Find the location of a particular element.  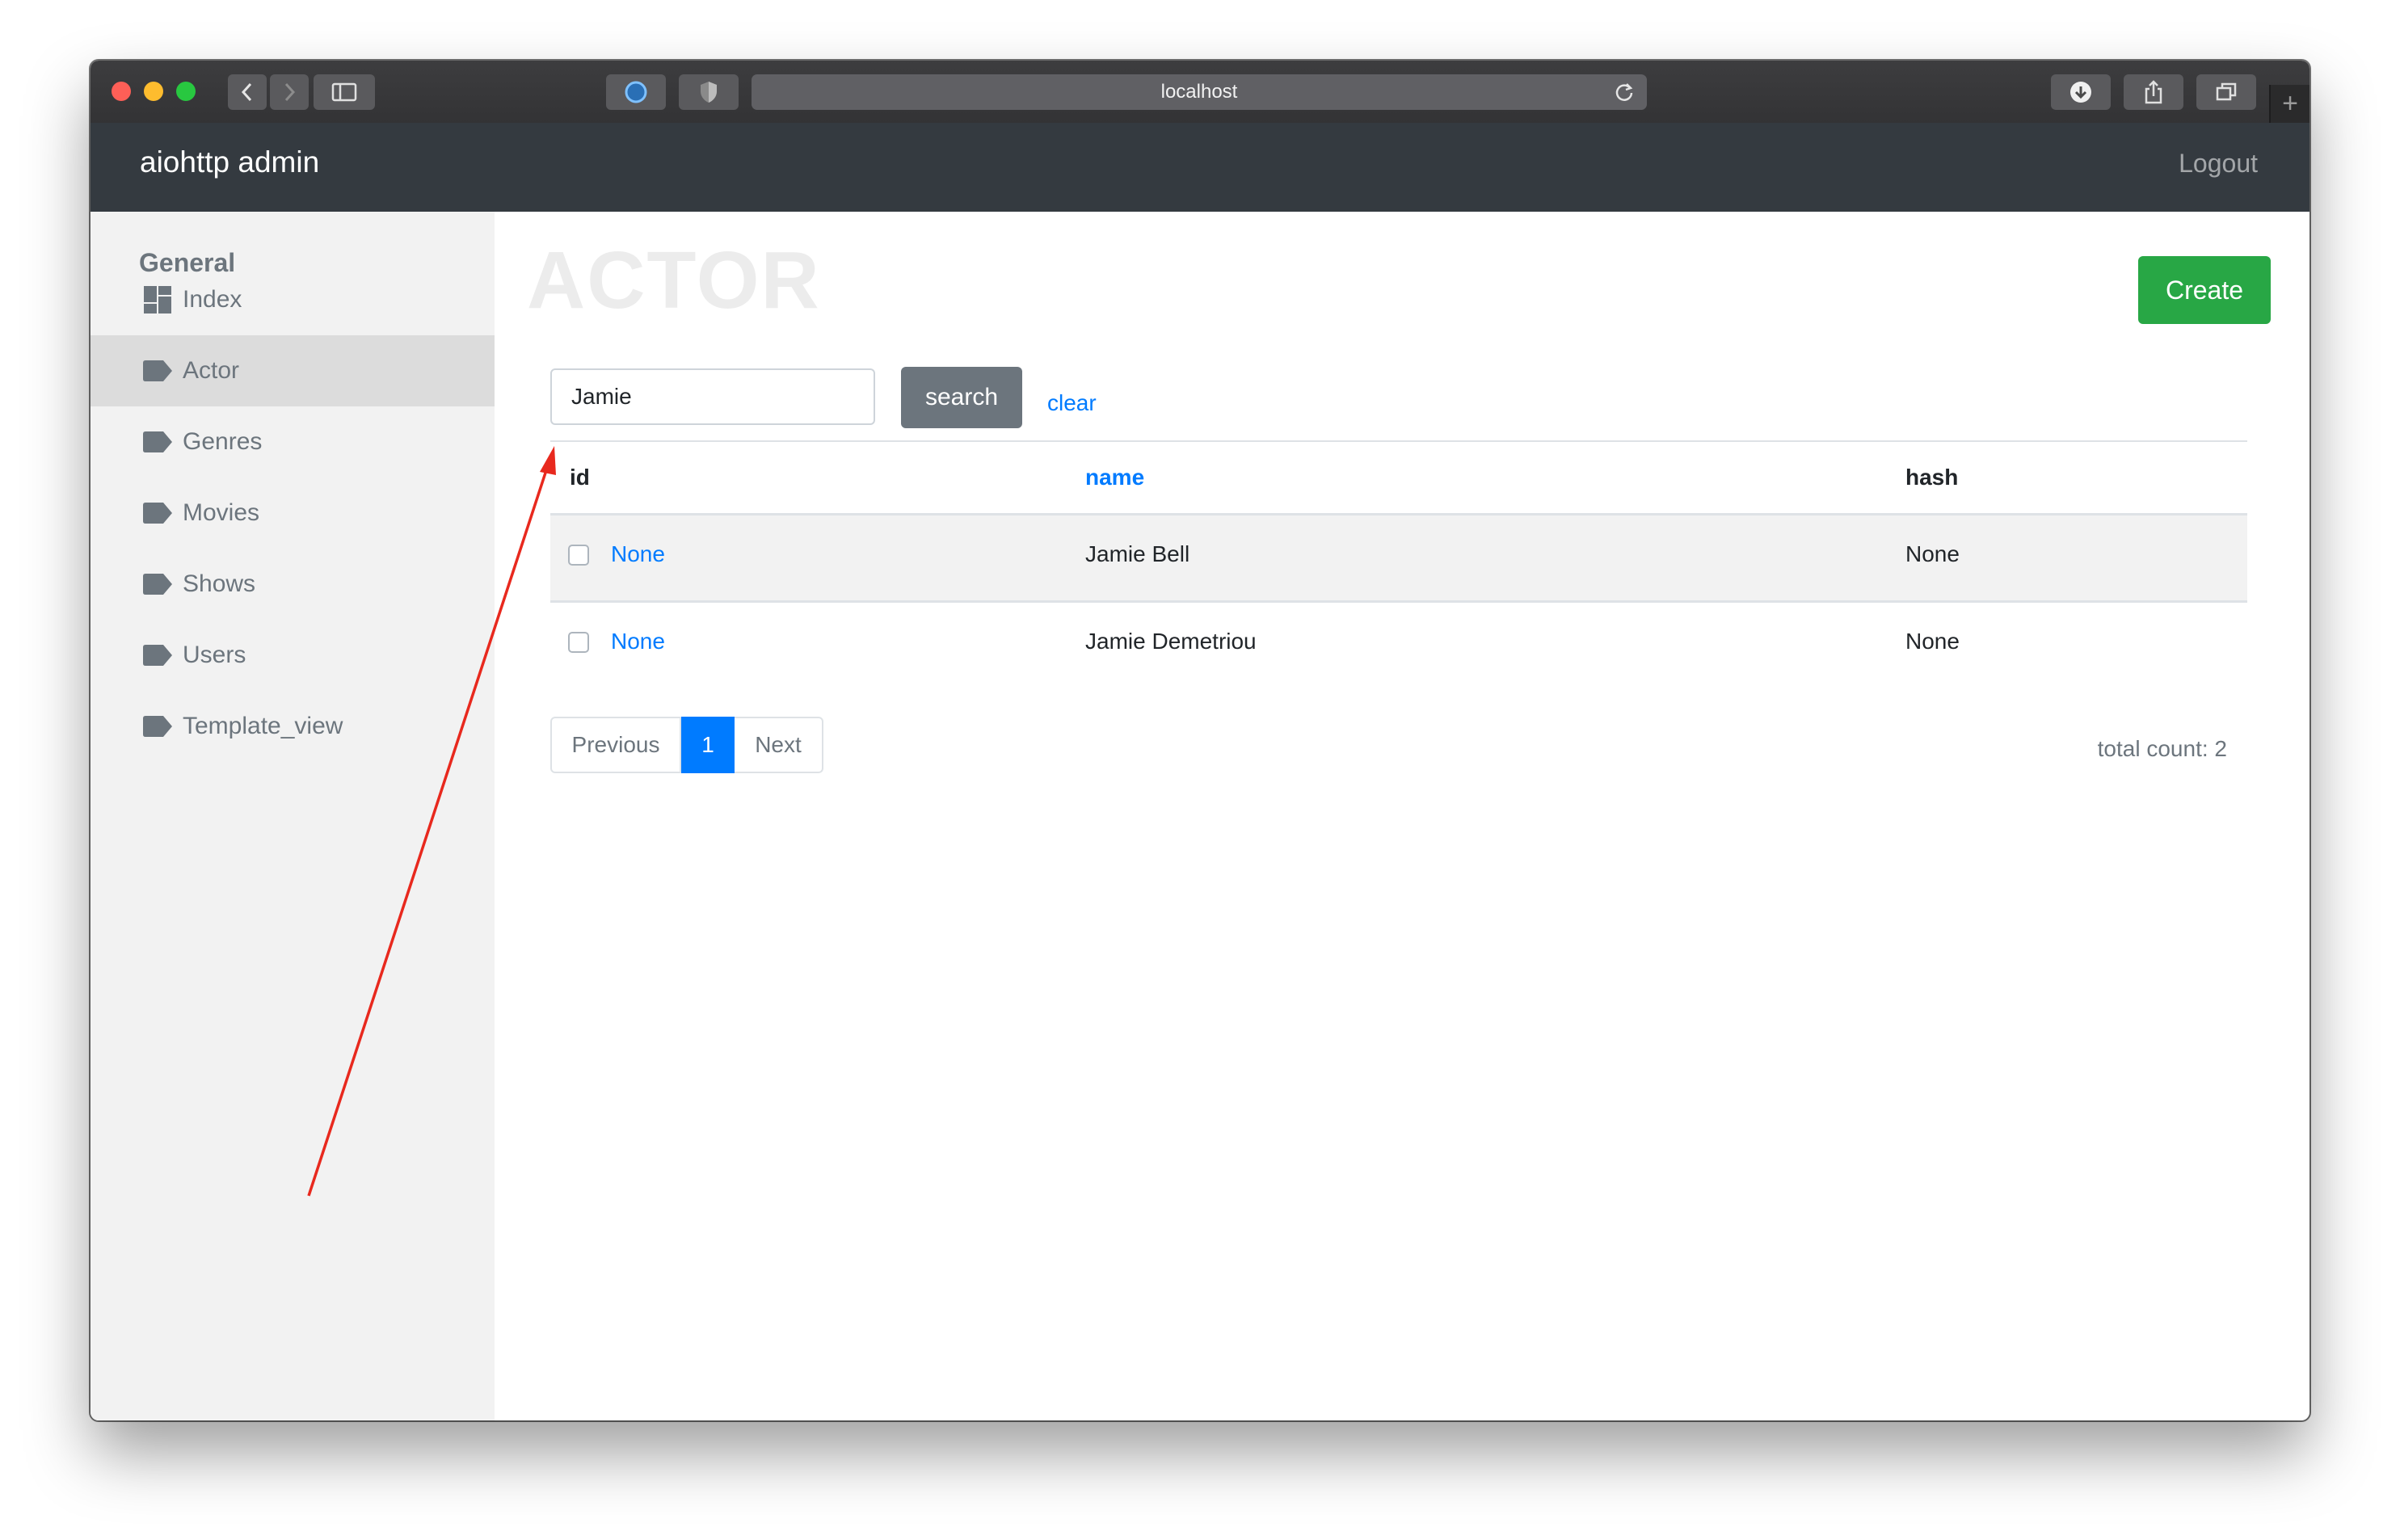

share-icon is located at coordinates (2153, 92).